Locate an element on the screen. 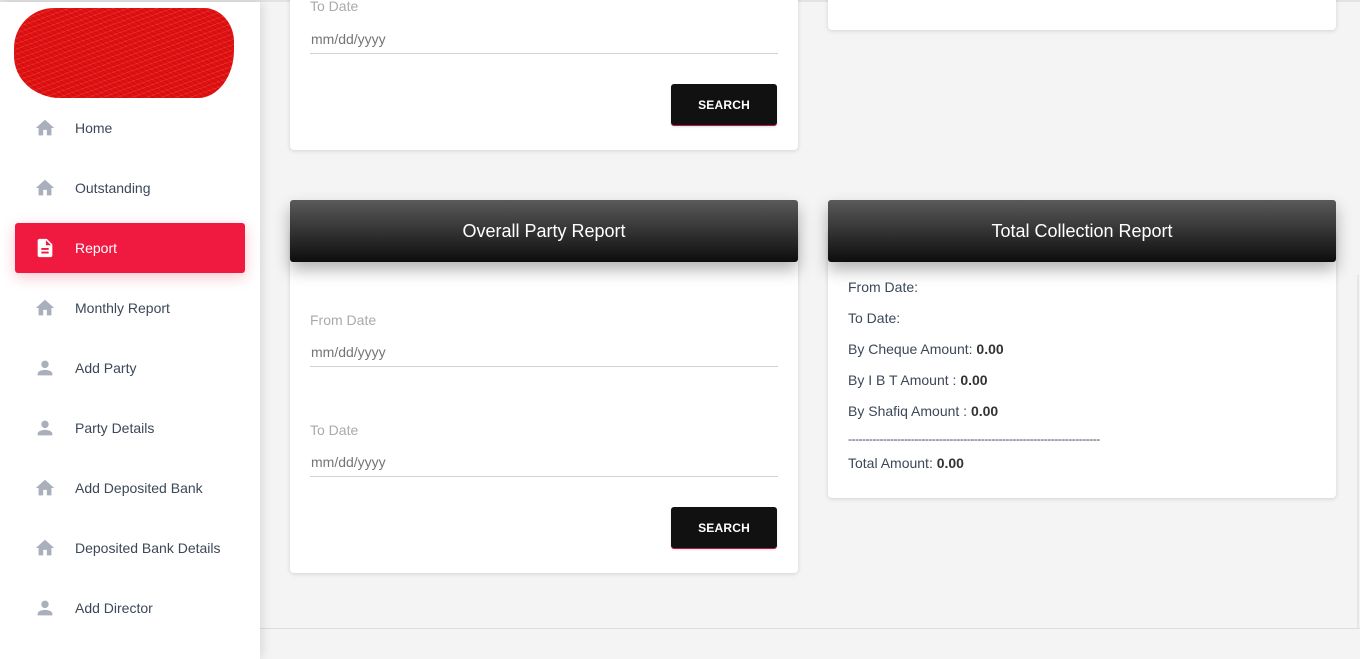 The width and height of the screenshot is (1360, 659). sidebar-item-add-director: Add Director is located at coordinates (130, 608).